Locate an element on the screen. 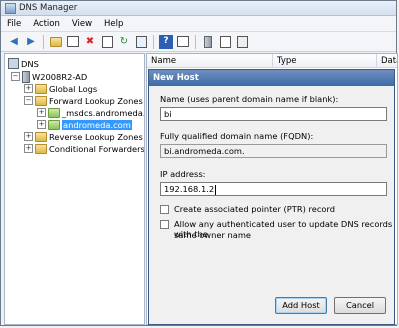 The width and height of the screenshot is (399, 328). show-hide-action-pane-icon is located at coordinates (183, 42).